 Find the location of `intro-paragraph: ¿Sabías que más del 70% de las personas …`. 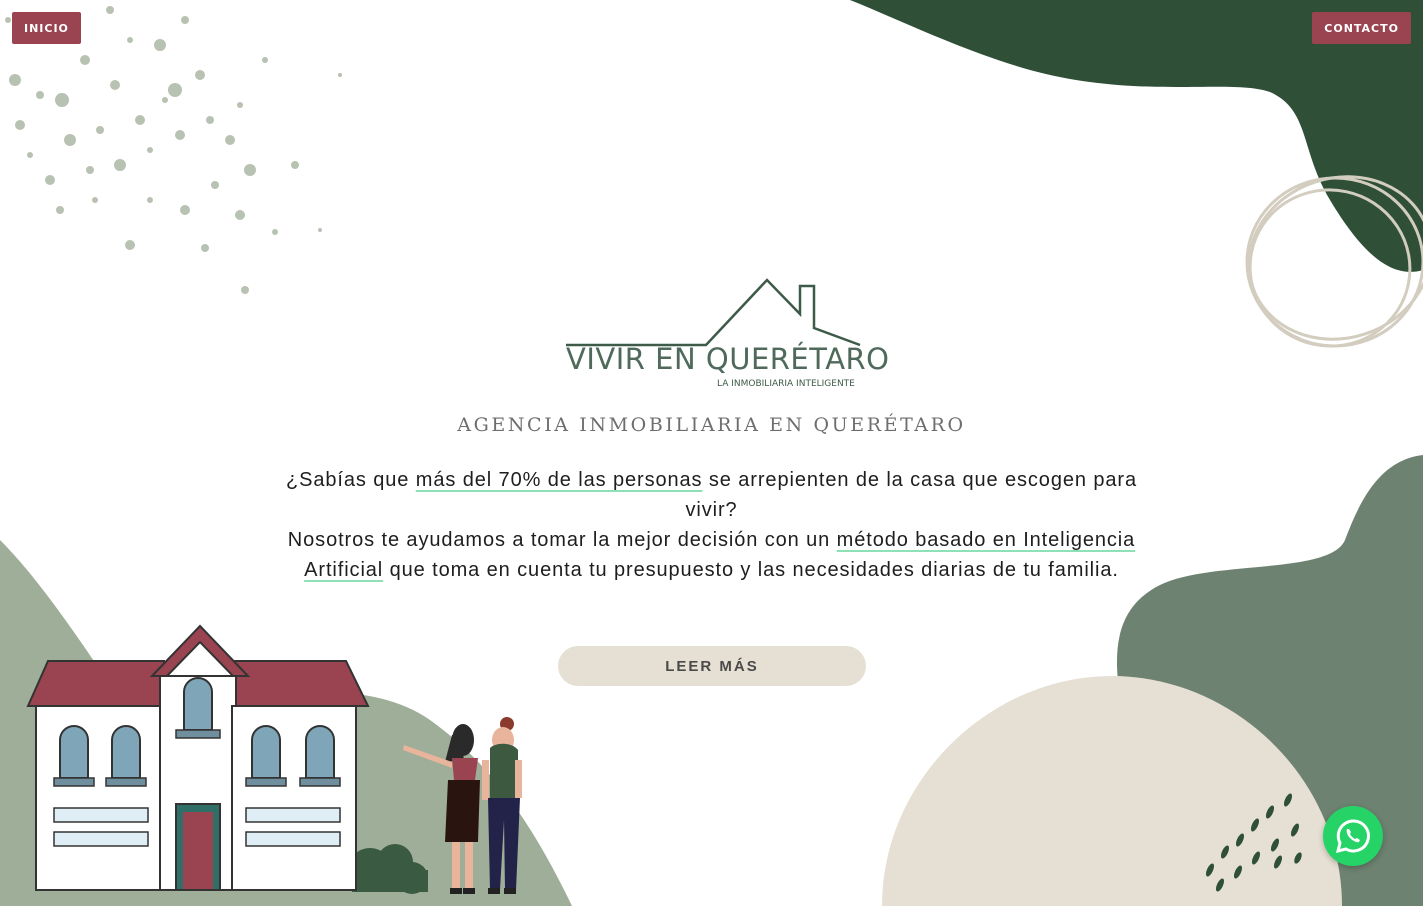

intro-paragraph: ¿Sabías que más del 70% de las personas … is located at coordinates (711, 525).